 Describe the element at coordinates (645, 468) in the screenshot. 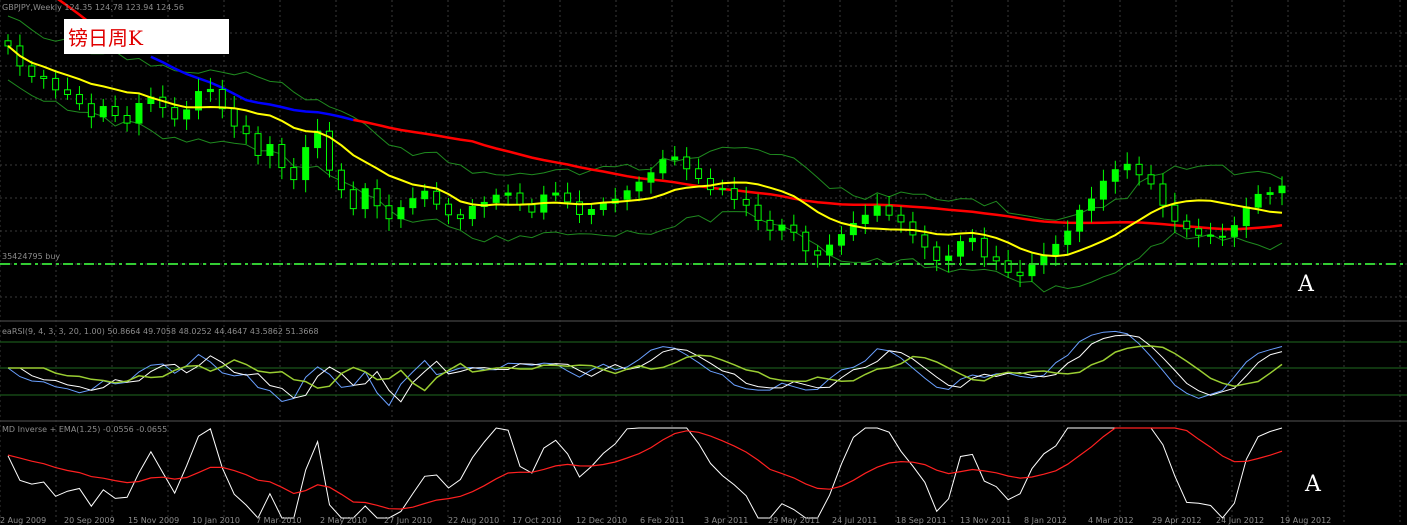

I see `inverse-ema` at that location.